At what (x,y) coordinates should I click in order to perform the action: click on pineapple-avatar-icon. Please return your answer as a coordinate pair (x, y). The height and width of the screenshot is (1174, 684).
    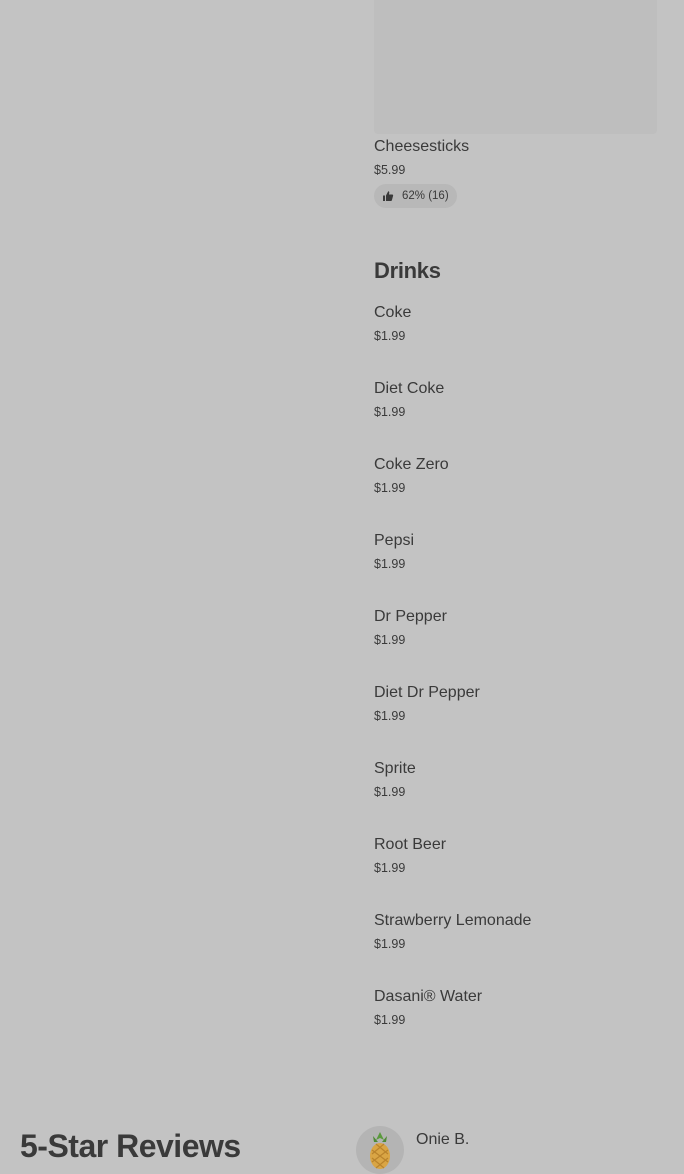
    Looking at the image, I should click on (380, 1150).